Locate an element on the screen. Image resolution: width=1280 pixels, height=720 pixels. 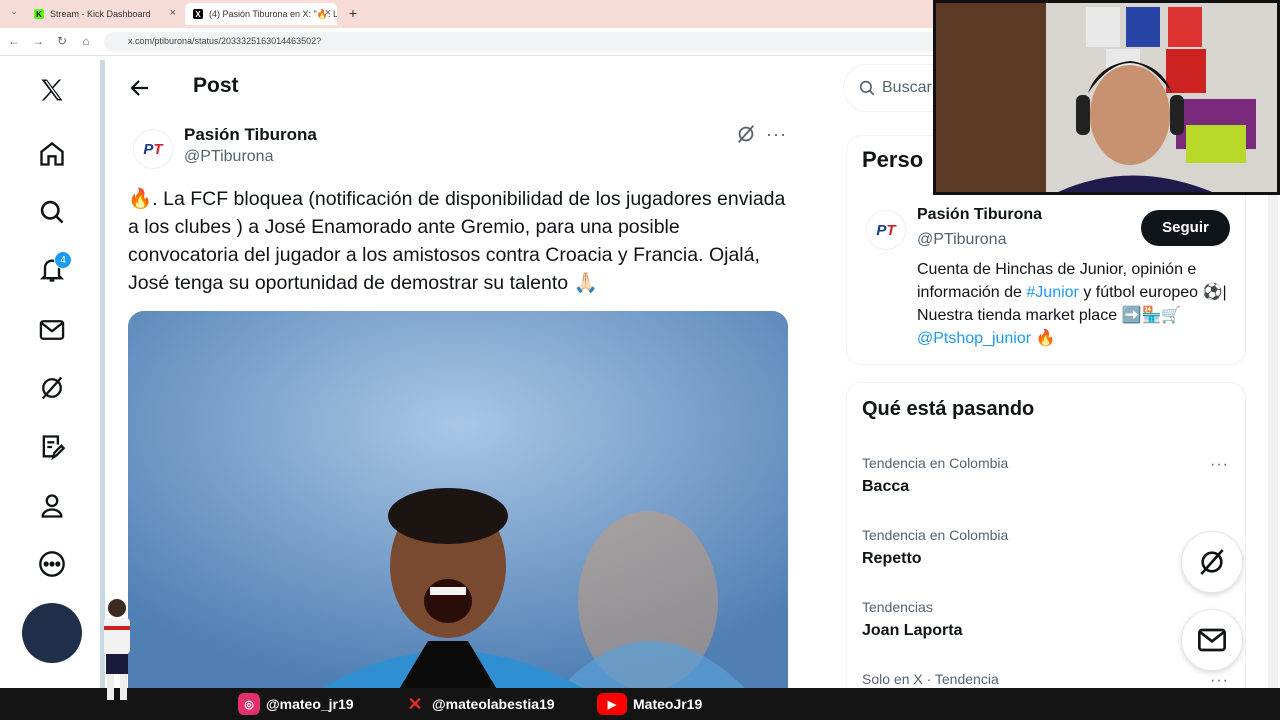
notification-count-badge: 4 is located at coordinates (63, 260).